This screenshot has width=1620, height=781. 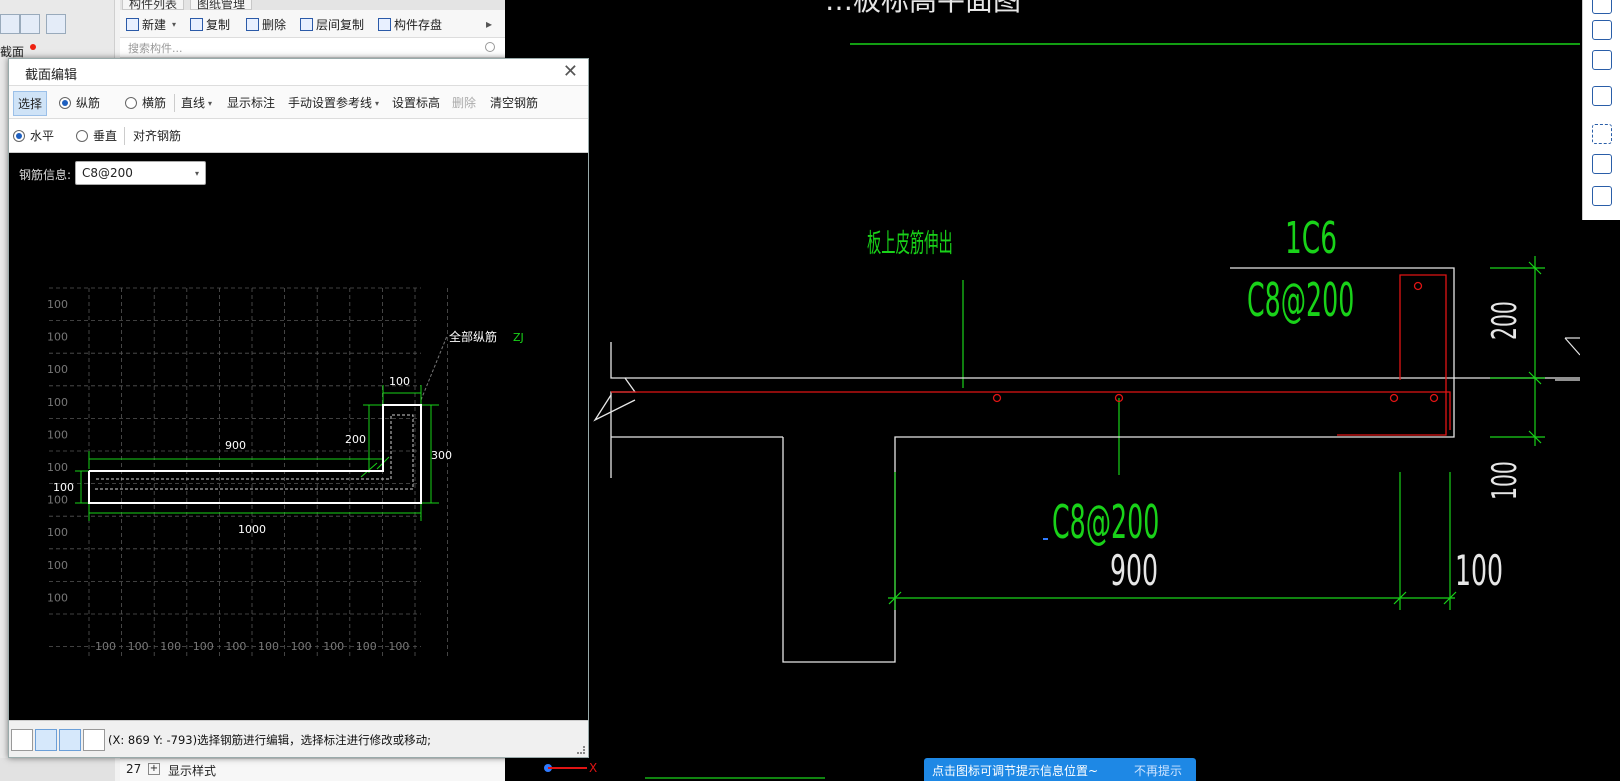 What do you see at coordinates (10, 24) in the screenshot?
I see `add-icon` at bounding box center [10, 24].